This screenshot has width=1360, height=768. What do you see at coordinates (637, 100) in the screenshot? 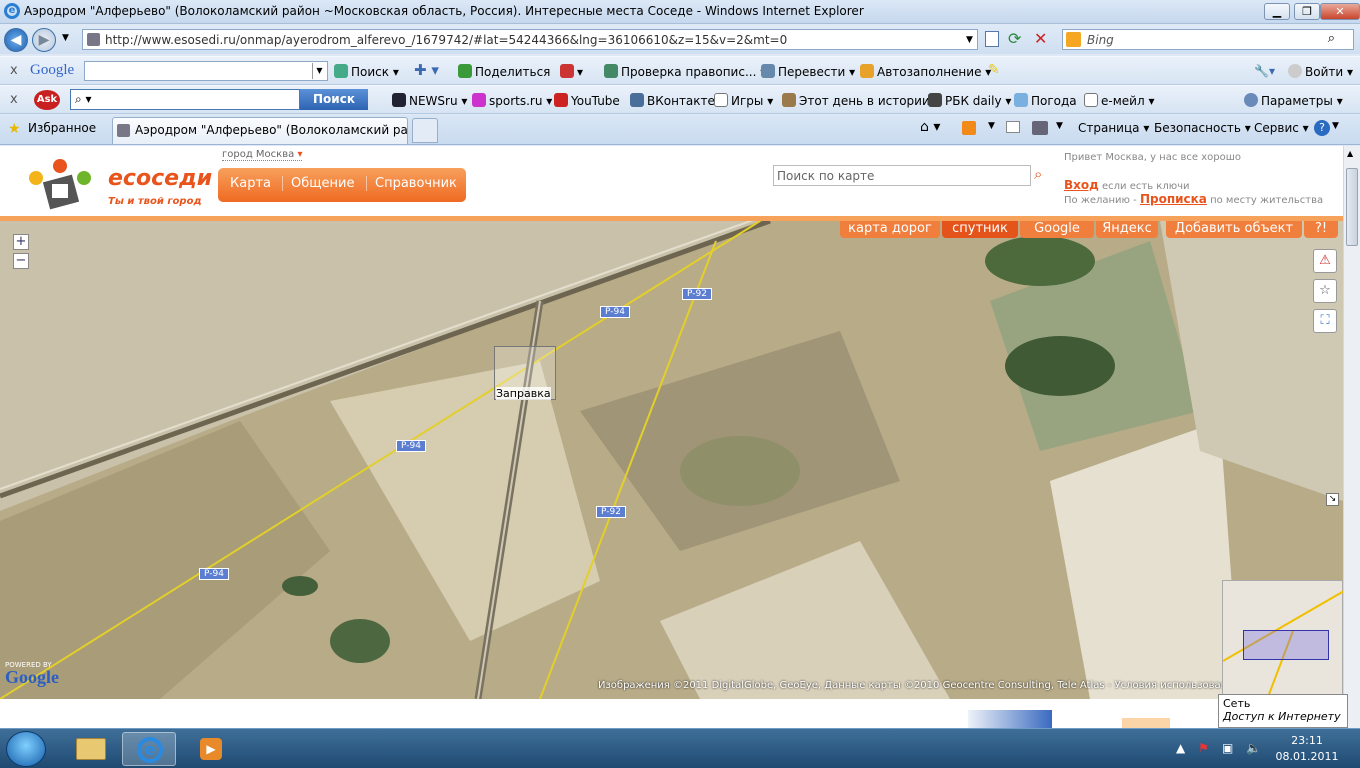
I see `vk-icon` at bounding box center [637, 100].